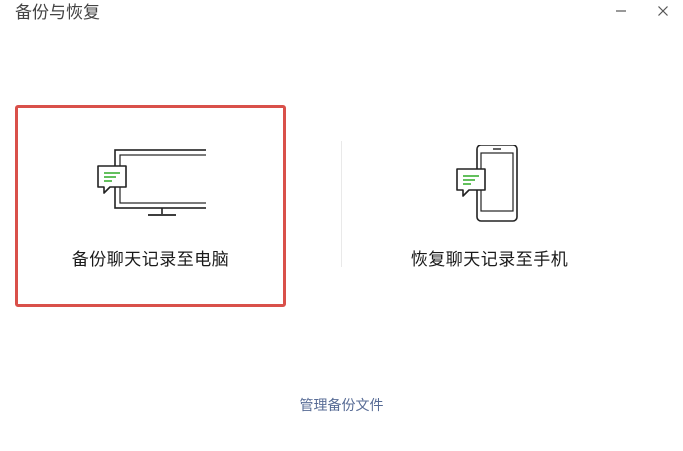 The height and width of the screenshot is (451, 683). What do you see at coordinates (151, 182) in the screenshot?
I see `monitor-chat-icon` at bounding box center [151, 182].